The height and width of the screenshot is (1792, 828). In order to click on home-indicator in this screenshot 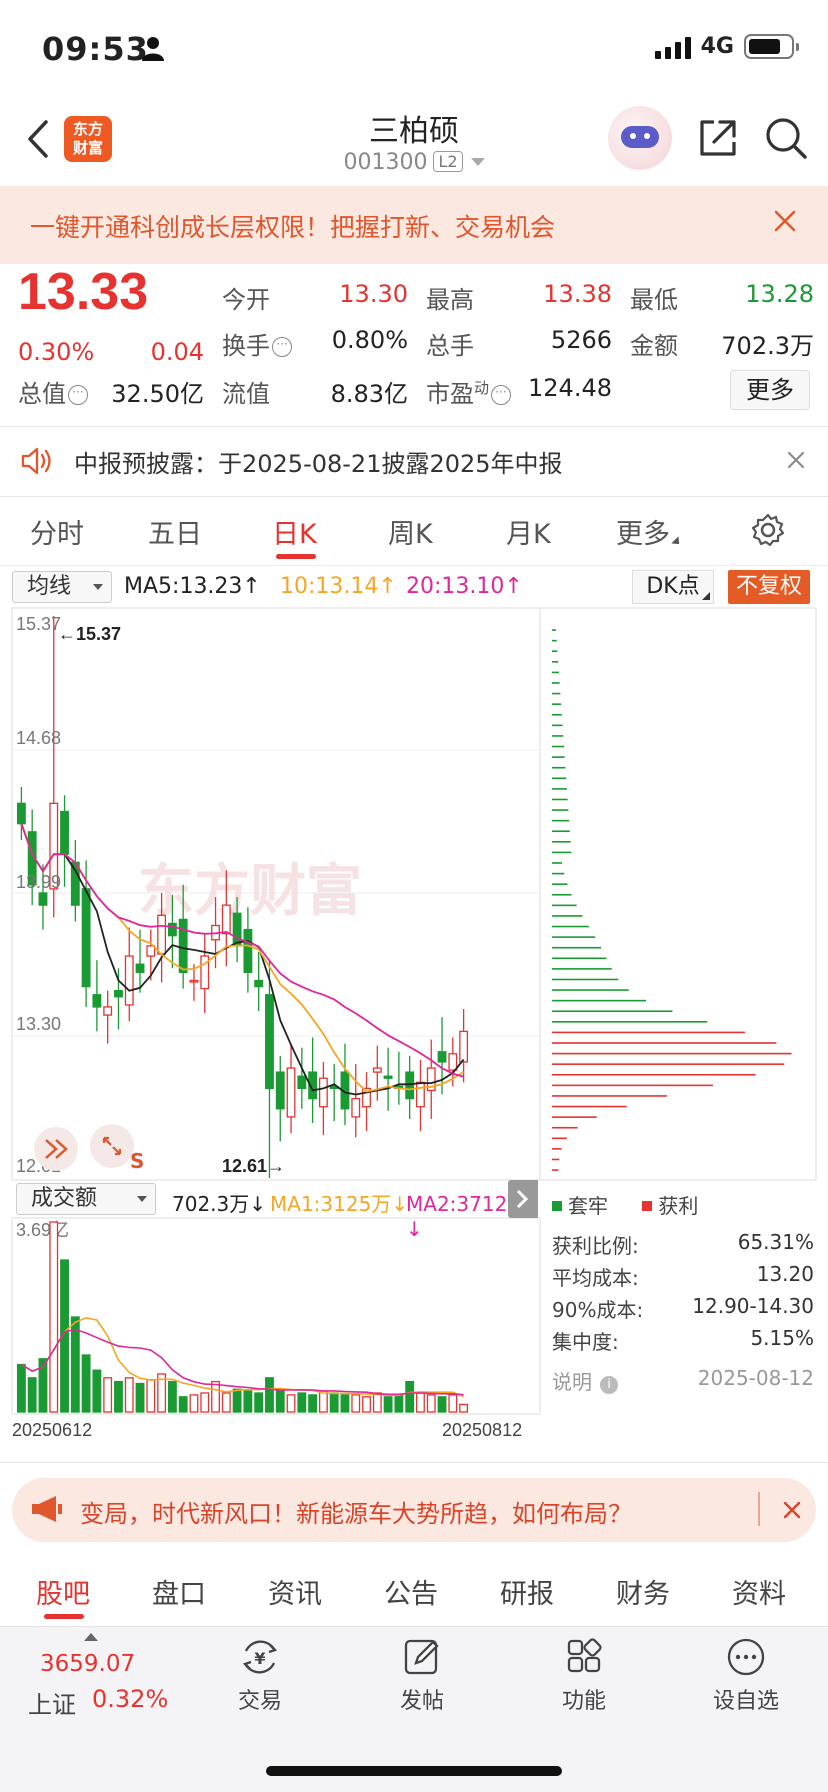, I will do `click(414, 1771)`.